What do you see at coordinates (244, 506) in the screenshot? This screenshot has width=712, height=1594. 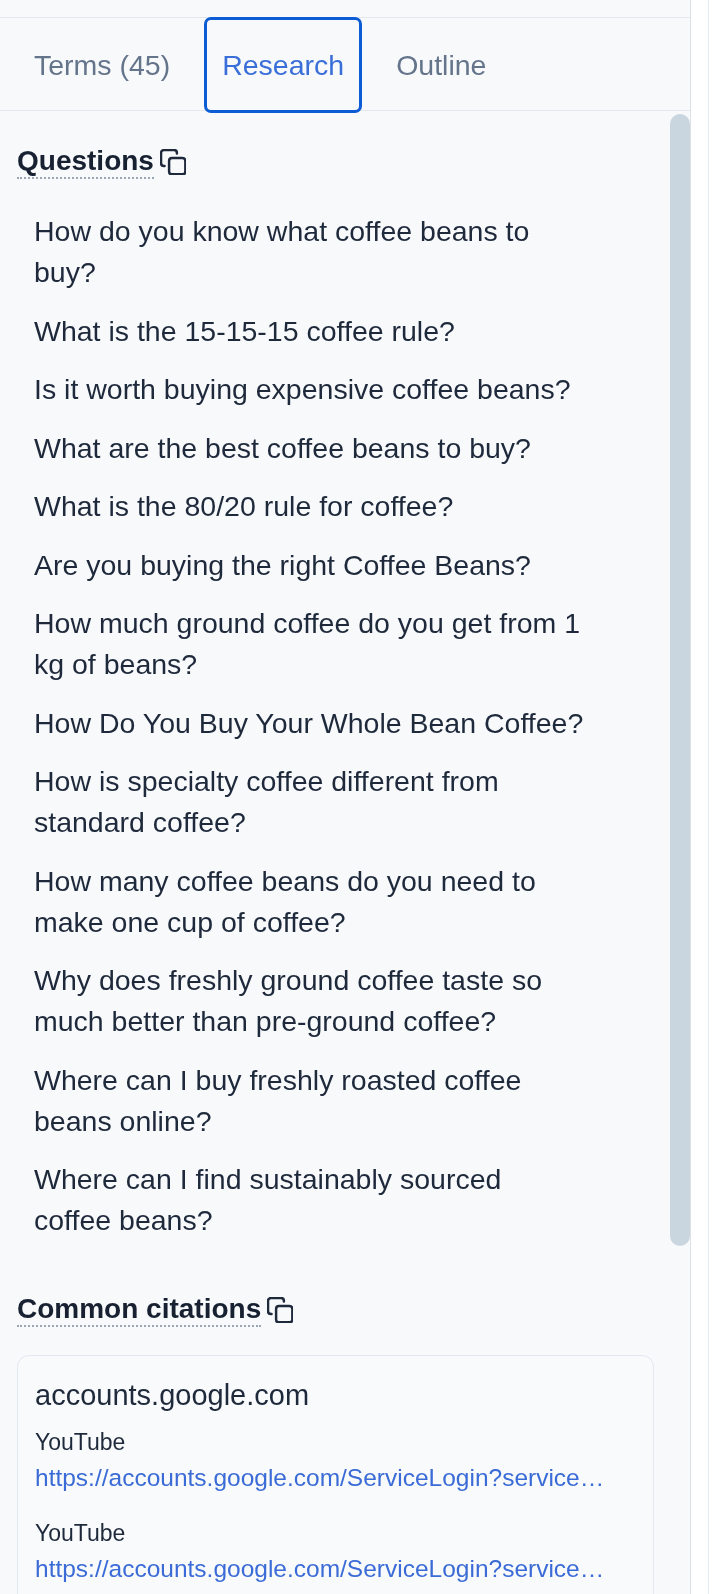 I see `question-item: What is the 80/20 rule for coffee?` at bounding box center [244, 506].